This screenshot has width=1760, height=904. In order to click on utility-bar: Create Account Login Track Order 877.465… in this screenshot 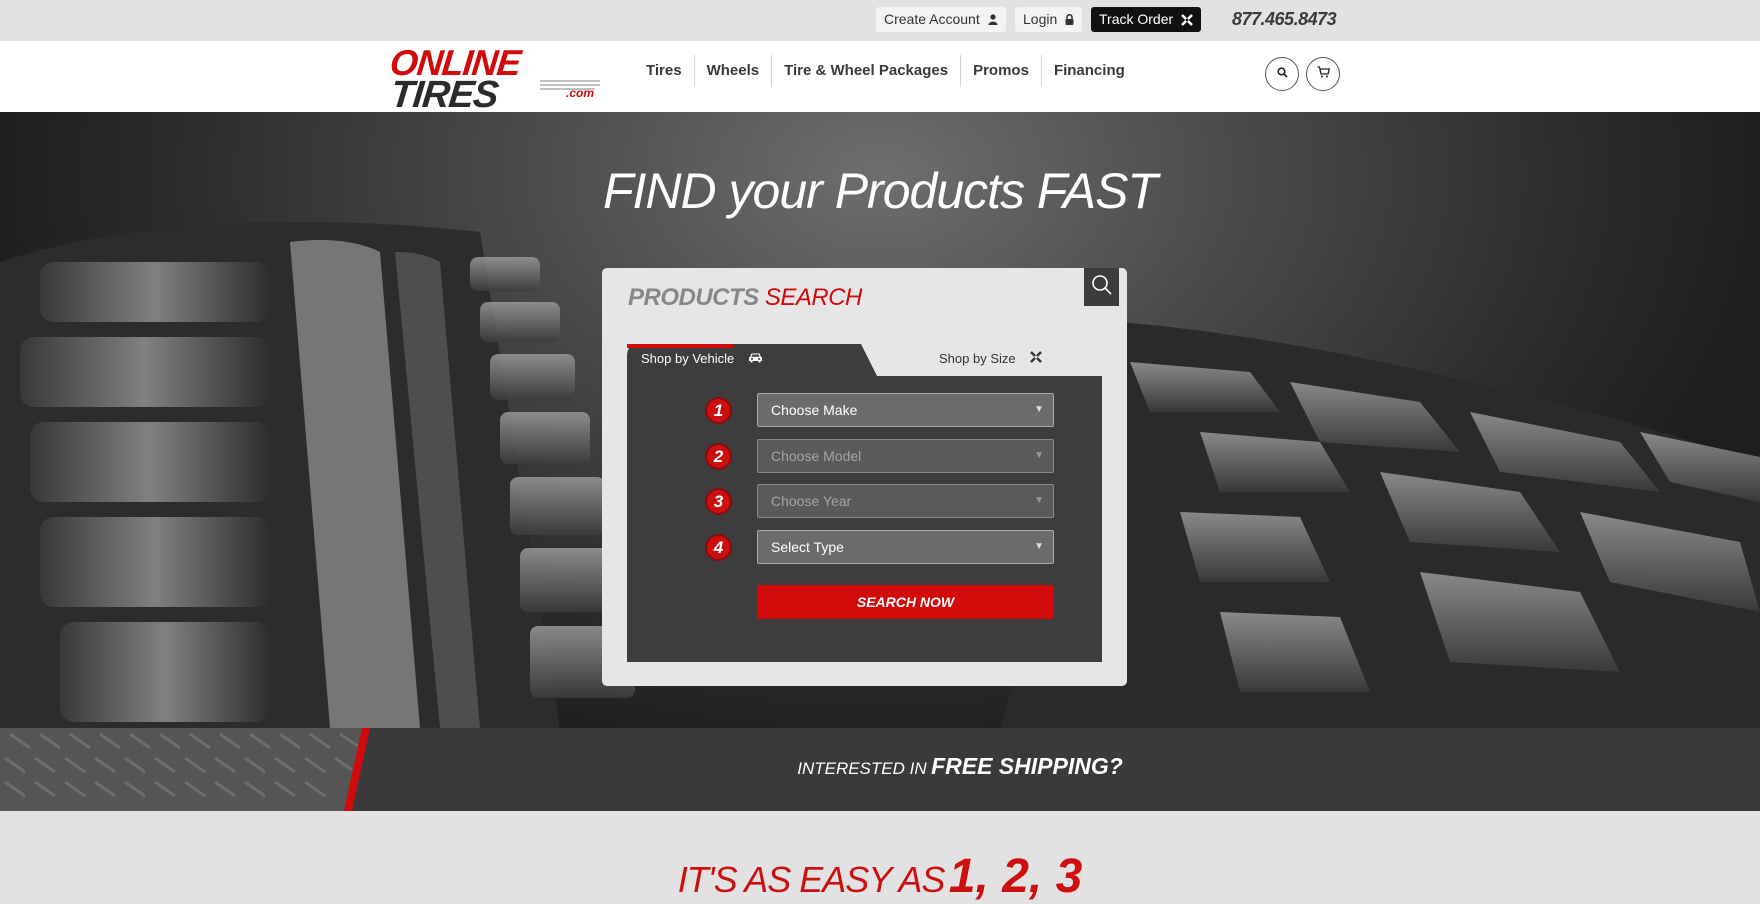, I will do `click(880, 20)`.